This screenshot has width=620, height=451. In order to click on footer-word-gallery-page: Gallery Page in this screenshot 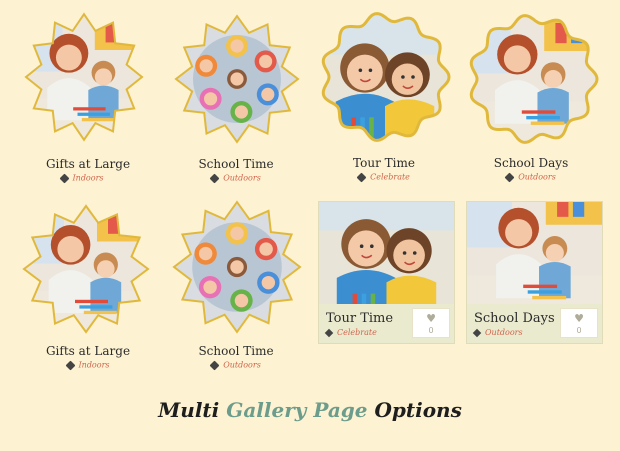, I will do `click(297, 410)`.